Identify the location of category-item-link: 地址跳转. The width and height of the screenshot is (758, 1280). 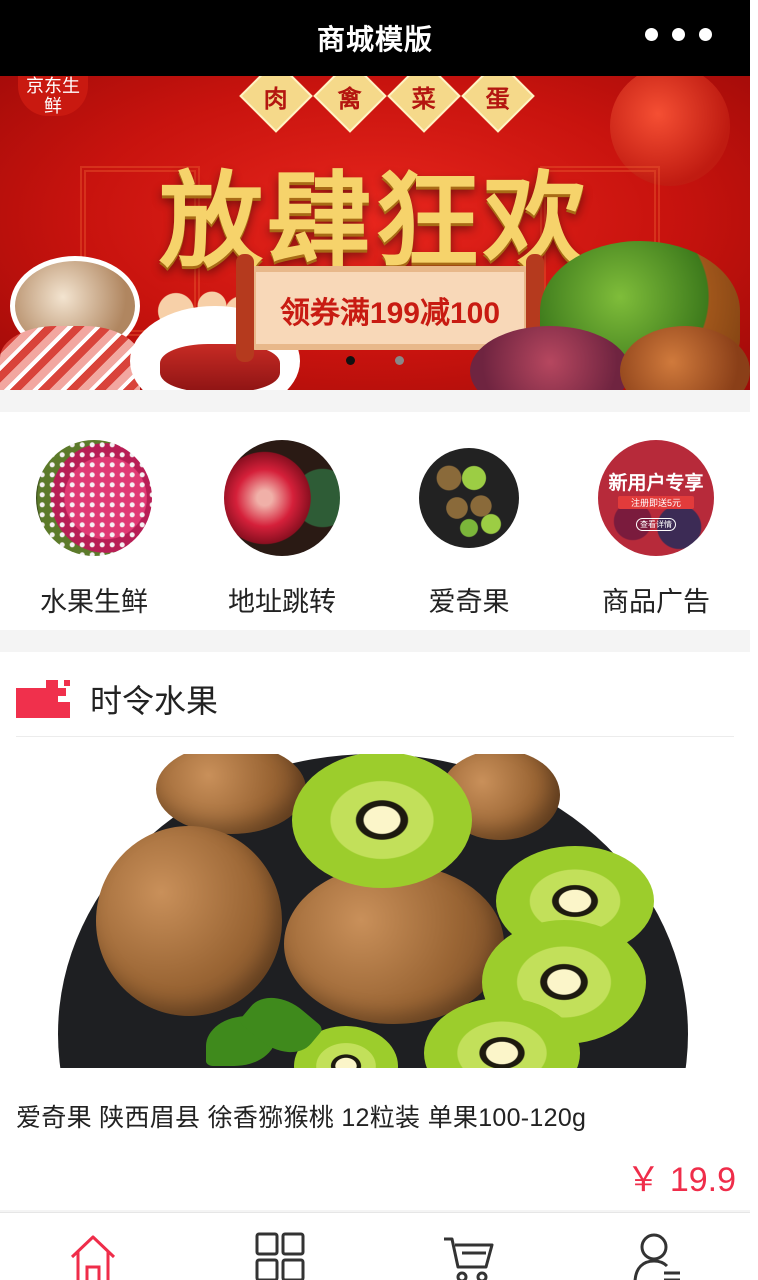
(282, 529).